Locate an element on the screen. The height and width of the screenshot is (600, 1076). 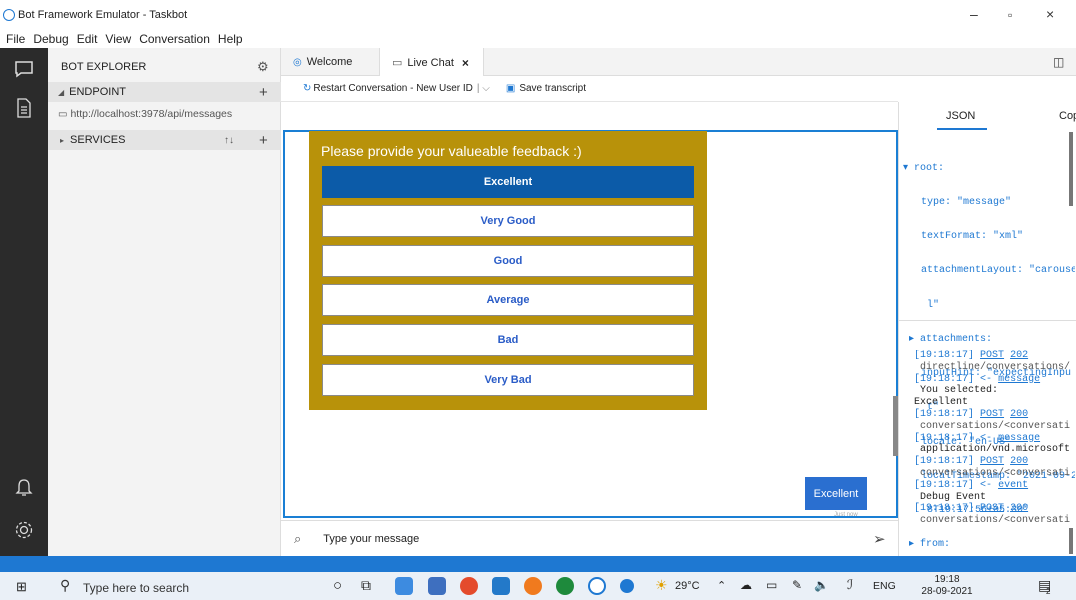
json-line: ▾ root: is located at coordinates (989, 168).